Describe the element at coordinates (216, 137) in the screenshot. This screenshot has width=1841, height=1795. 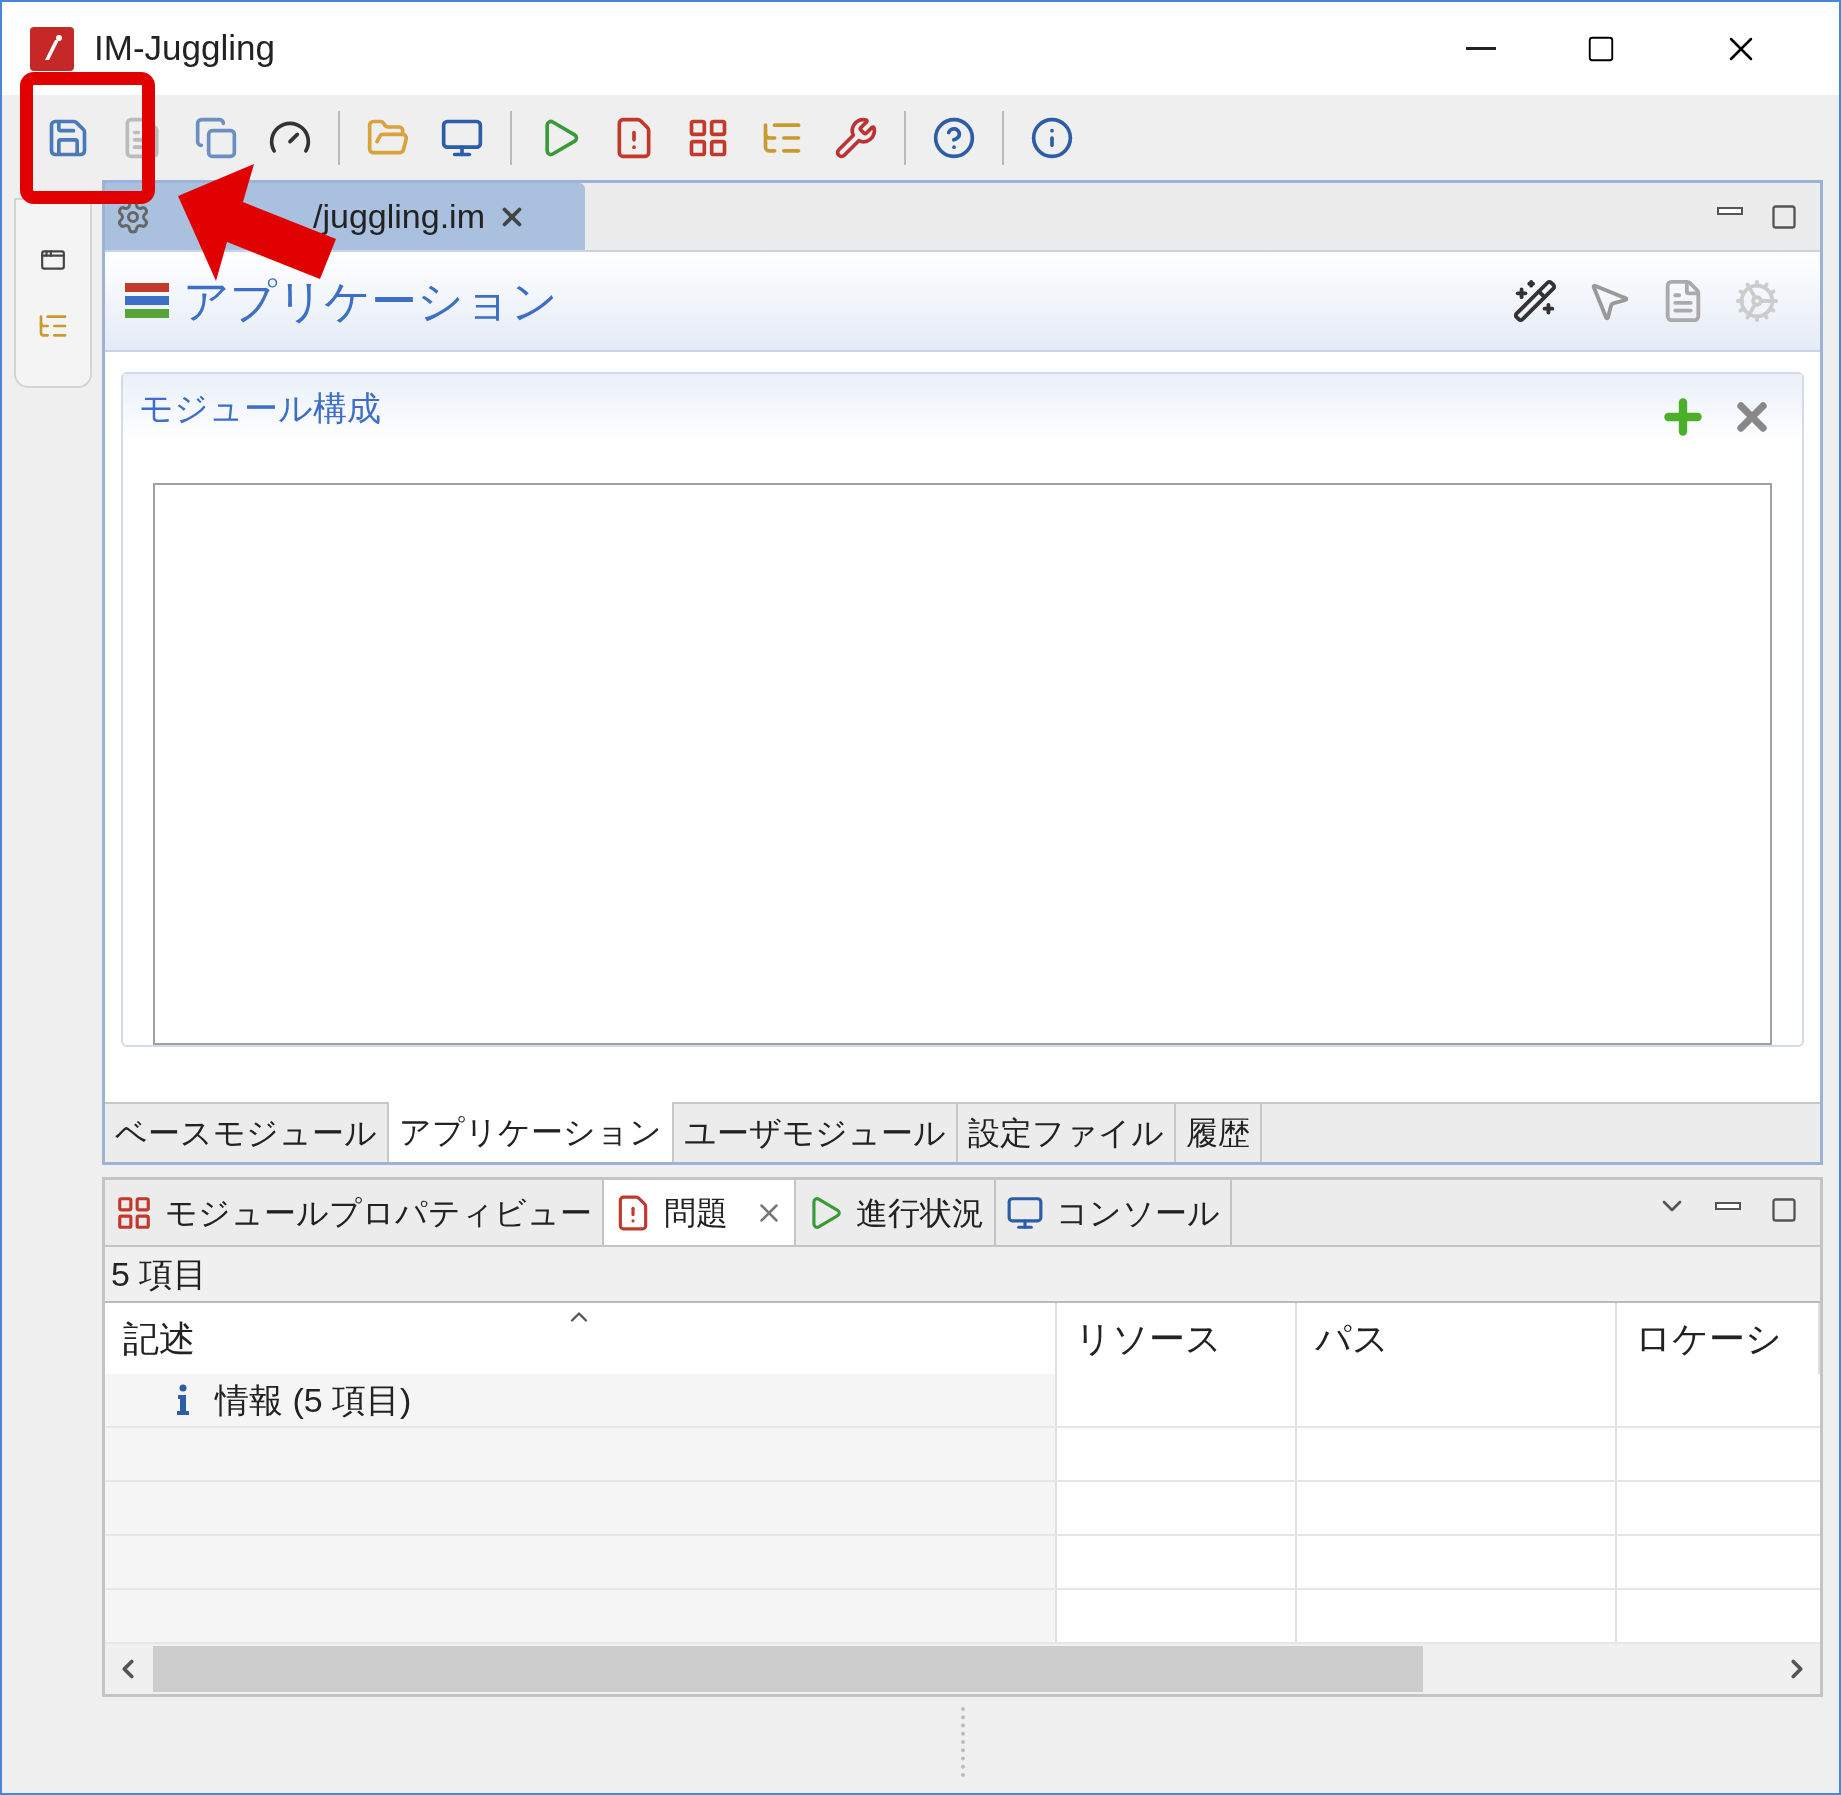
I see `copy-icon` at that location.